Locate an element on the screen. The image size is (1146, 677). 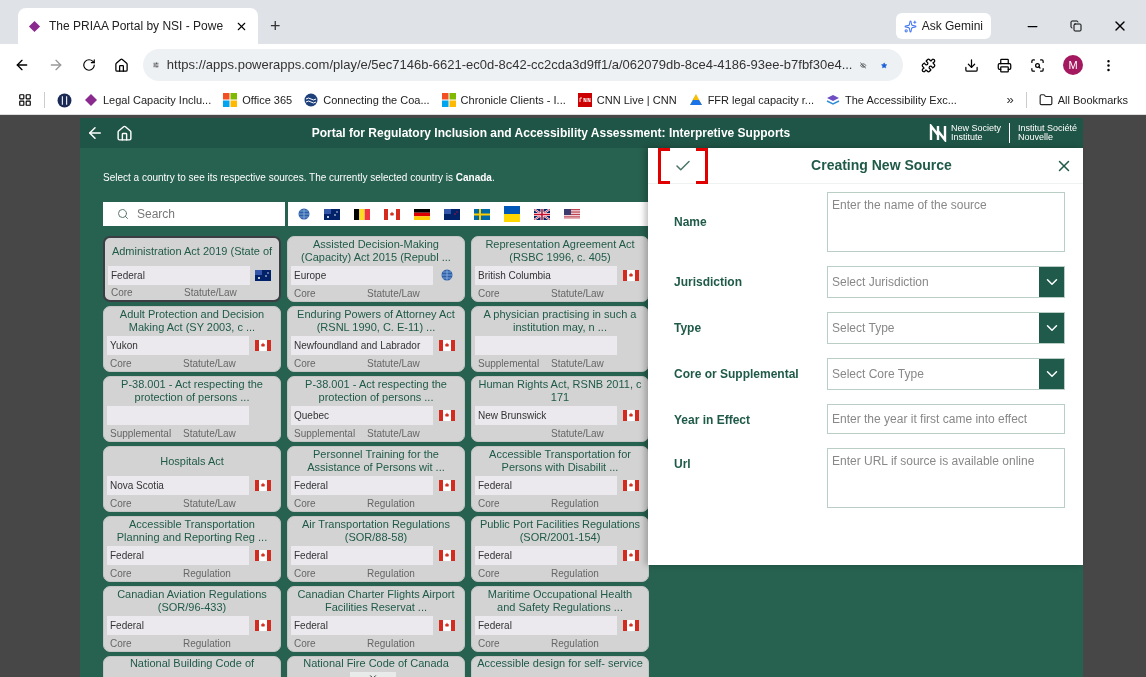
placeholder-text: Select Jurisdiction is located at coordinates (880, 282).